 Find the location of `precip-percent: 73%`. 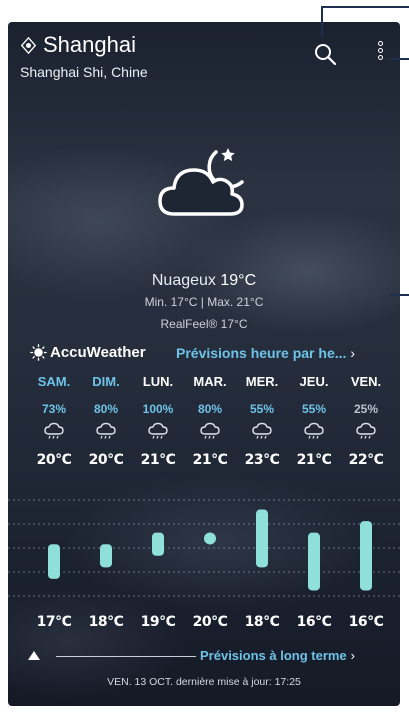

precip-percent: 73% is located at coordinates (54, 409).